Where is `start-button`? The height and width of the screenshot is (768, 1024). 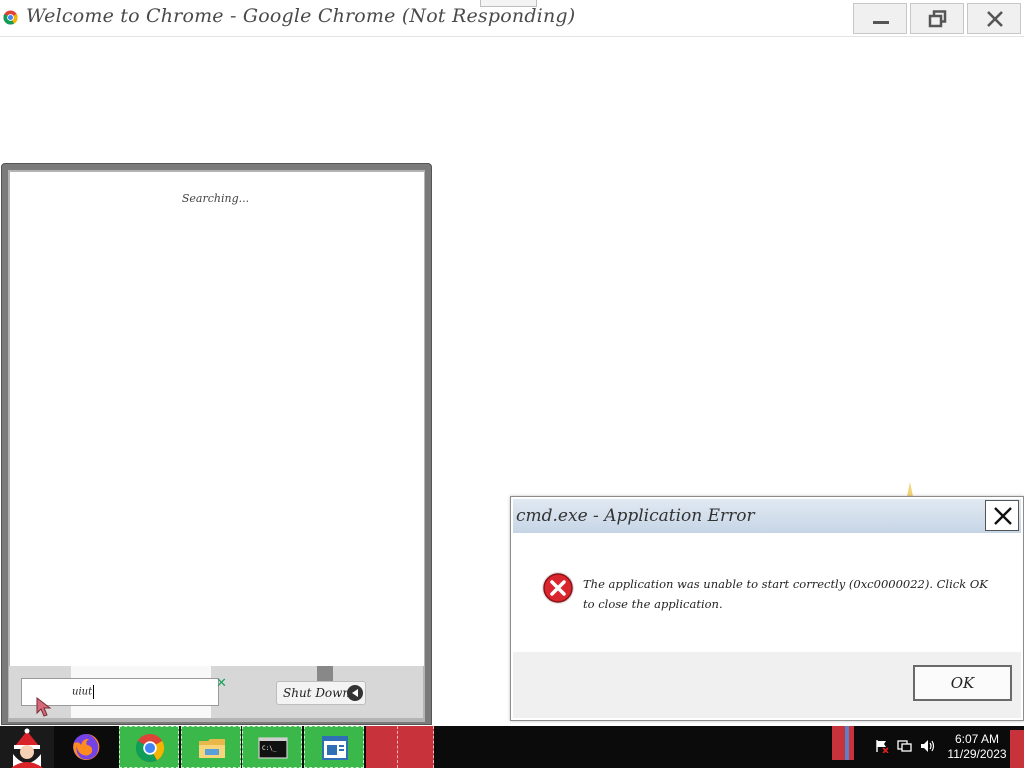 start-button is located at coordinates (27, 747).